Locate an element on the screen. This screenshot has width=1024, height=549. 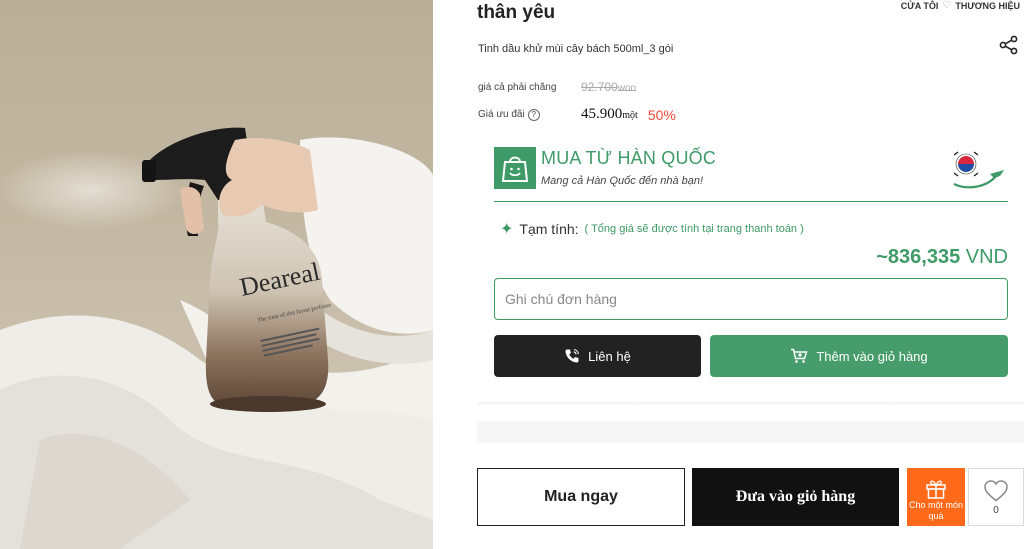
korea-flag-plane-icon is located at coordinates (978, 170).